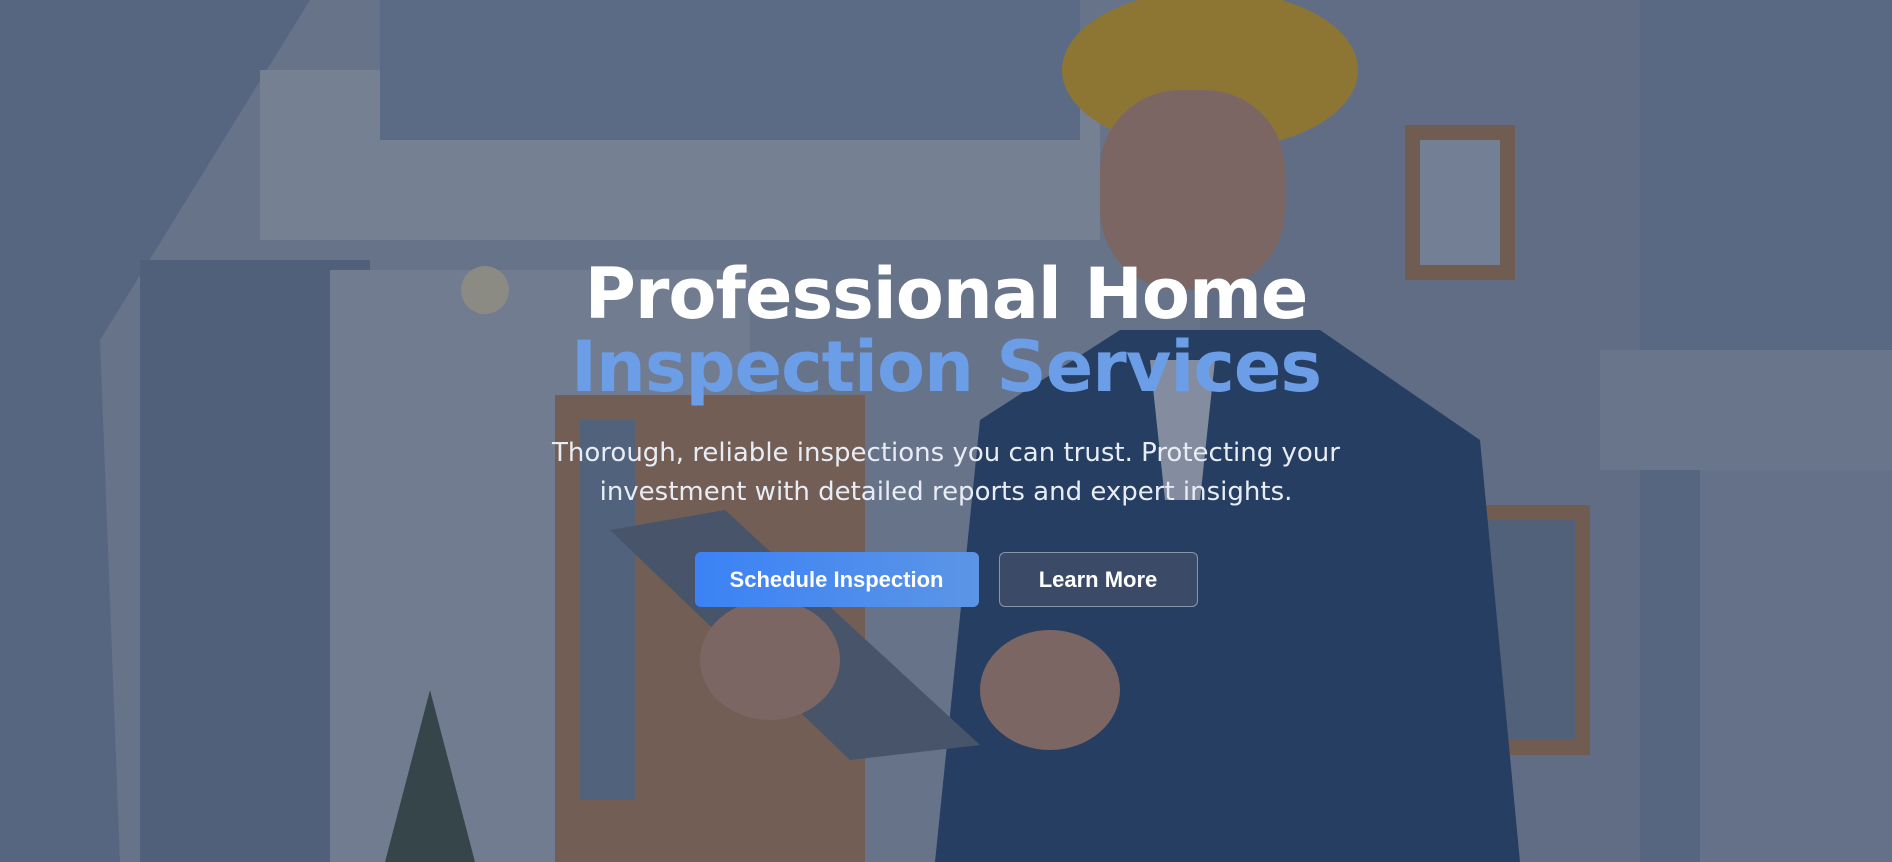 This screenshot has height=862, width=1892. I want to click on hero-actions: Schedule Inspection Learn More, so click(946, 579).